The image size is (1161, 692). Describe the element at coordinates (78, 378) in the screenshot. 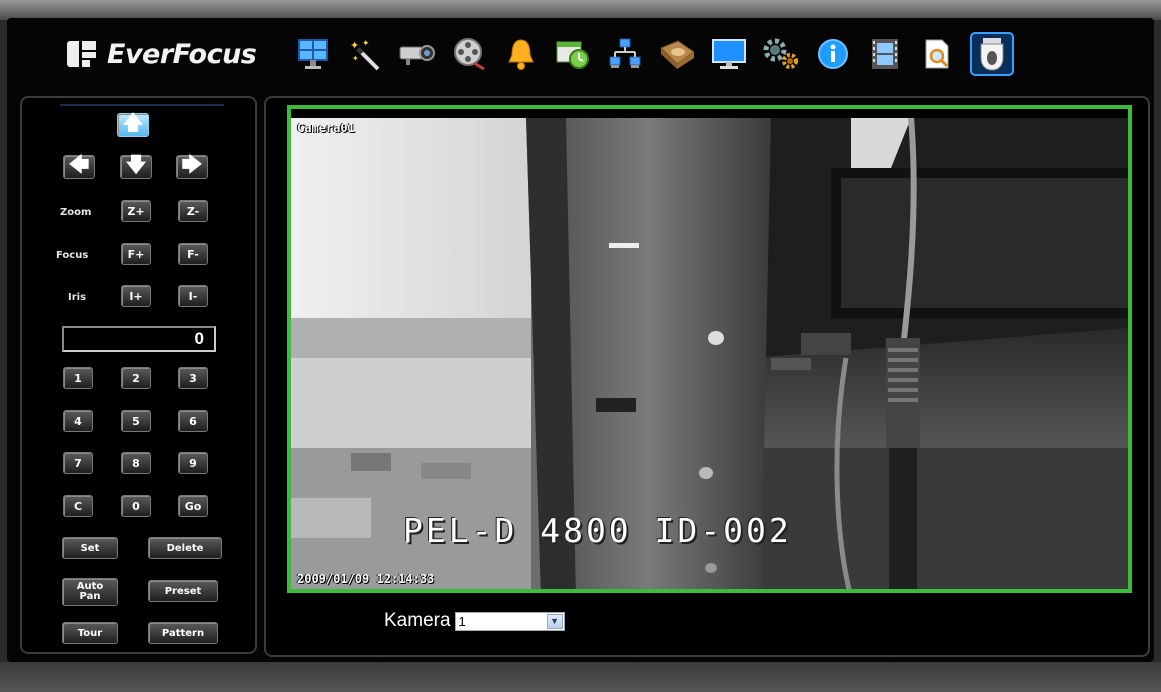

I see `keypad-1-button: 1` at that location.